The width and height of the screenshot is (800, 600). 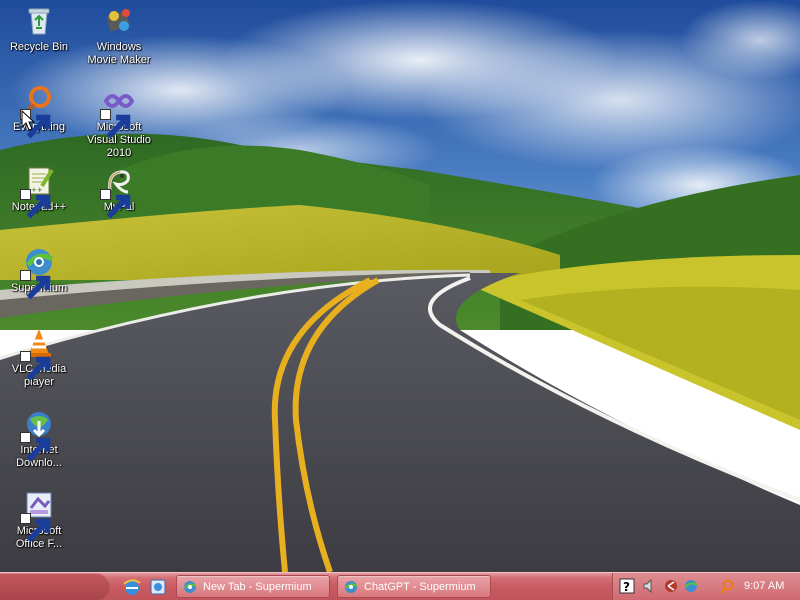 I want to click on desktop-icon-supermium: Supermium, so click(x=39, y=272).